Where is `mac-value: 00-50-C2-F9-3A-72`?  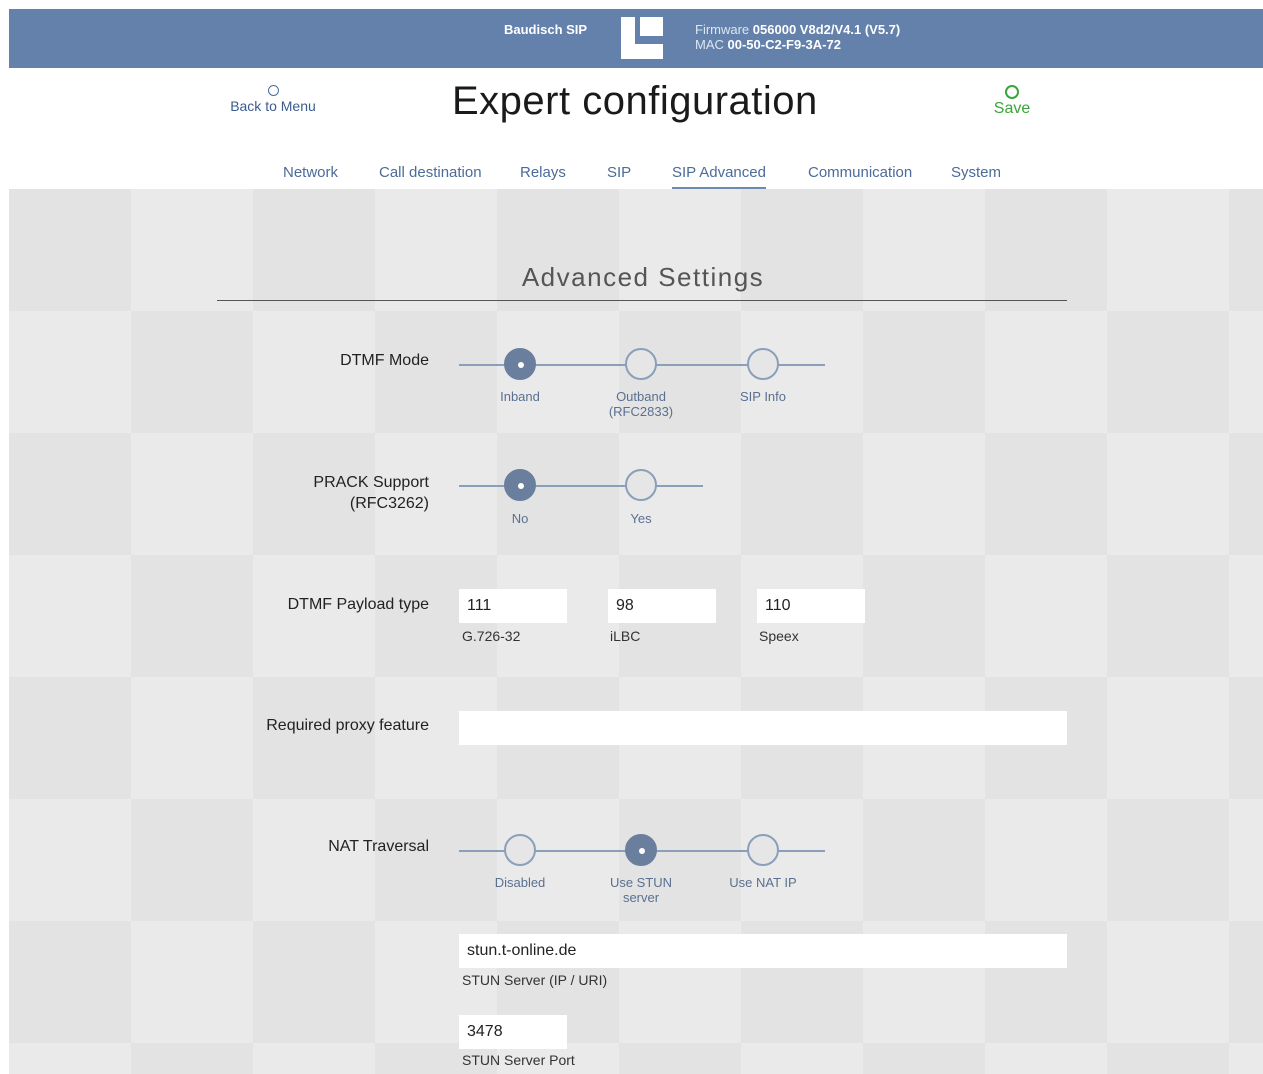 mac-value: 00-50-C2-F9-3A-72 is located at coordinates (784, 44).